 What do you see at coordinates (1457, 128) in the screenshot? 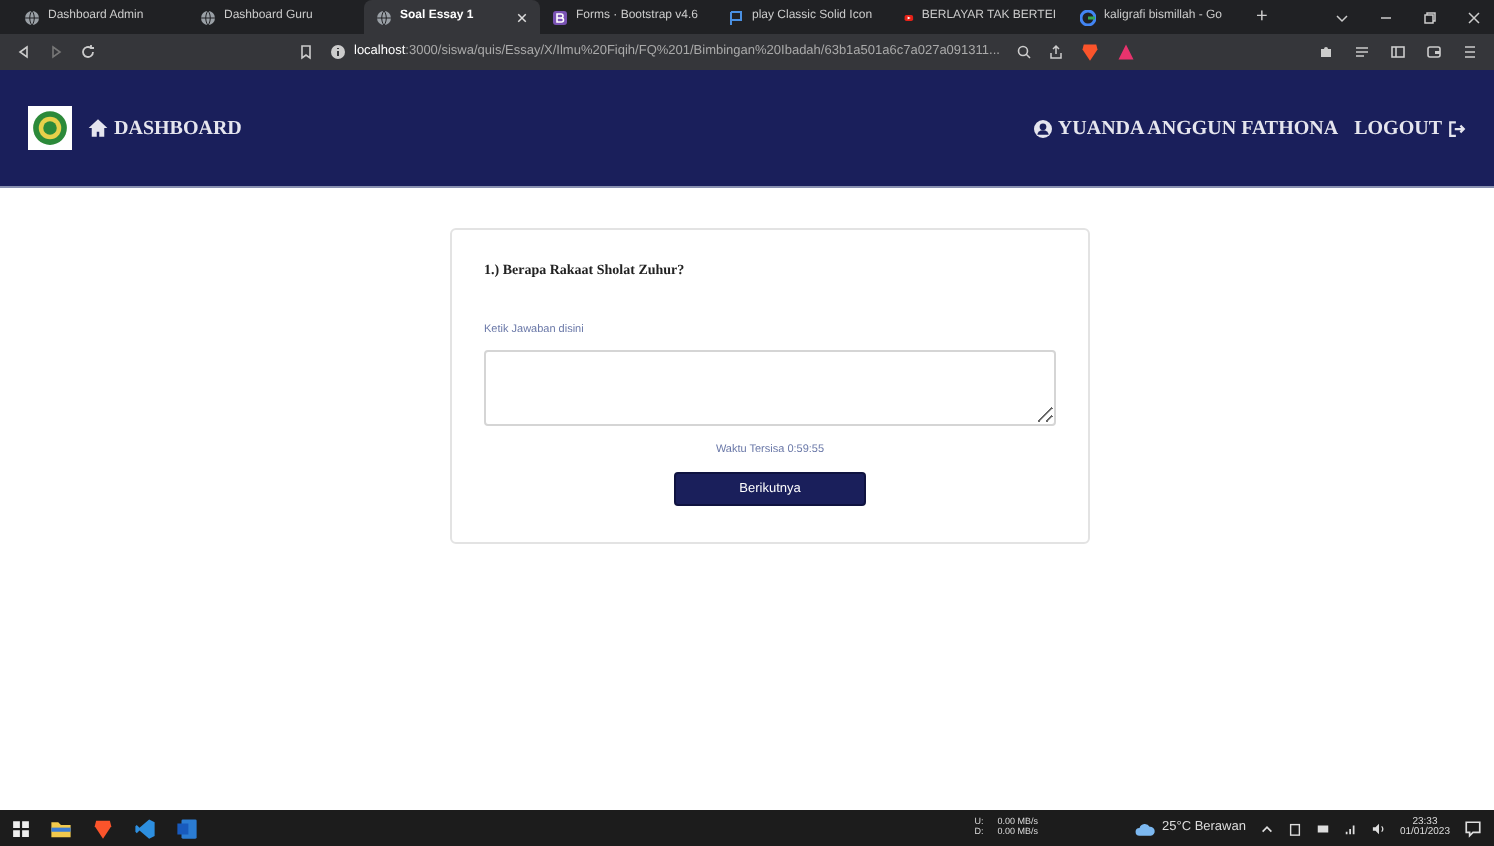
I see `sign-out-icon` at bounding box center [1457, 128].